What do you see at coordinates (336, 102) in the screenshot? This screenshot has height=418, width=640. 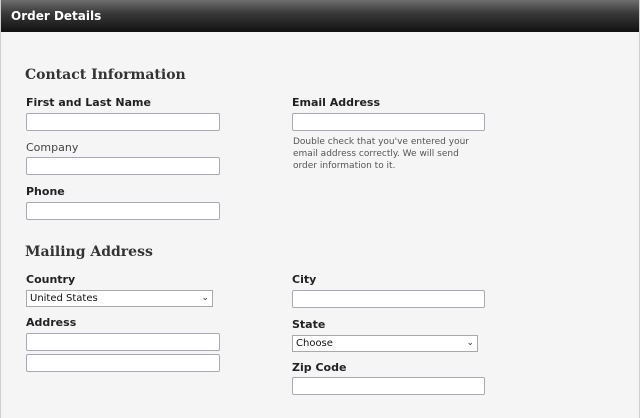 I see `email-label: Email Address` at bounding box center [336, 102].